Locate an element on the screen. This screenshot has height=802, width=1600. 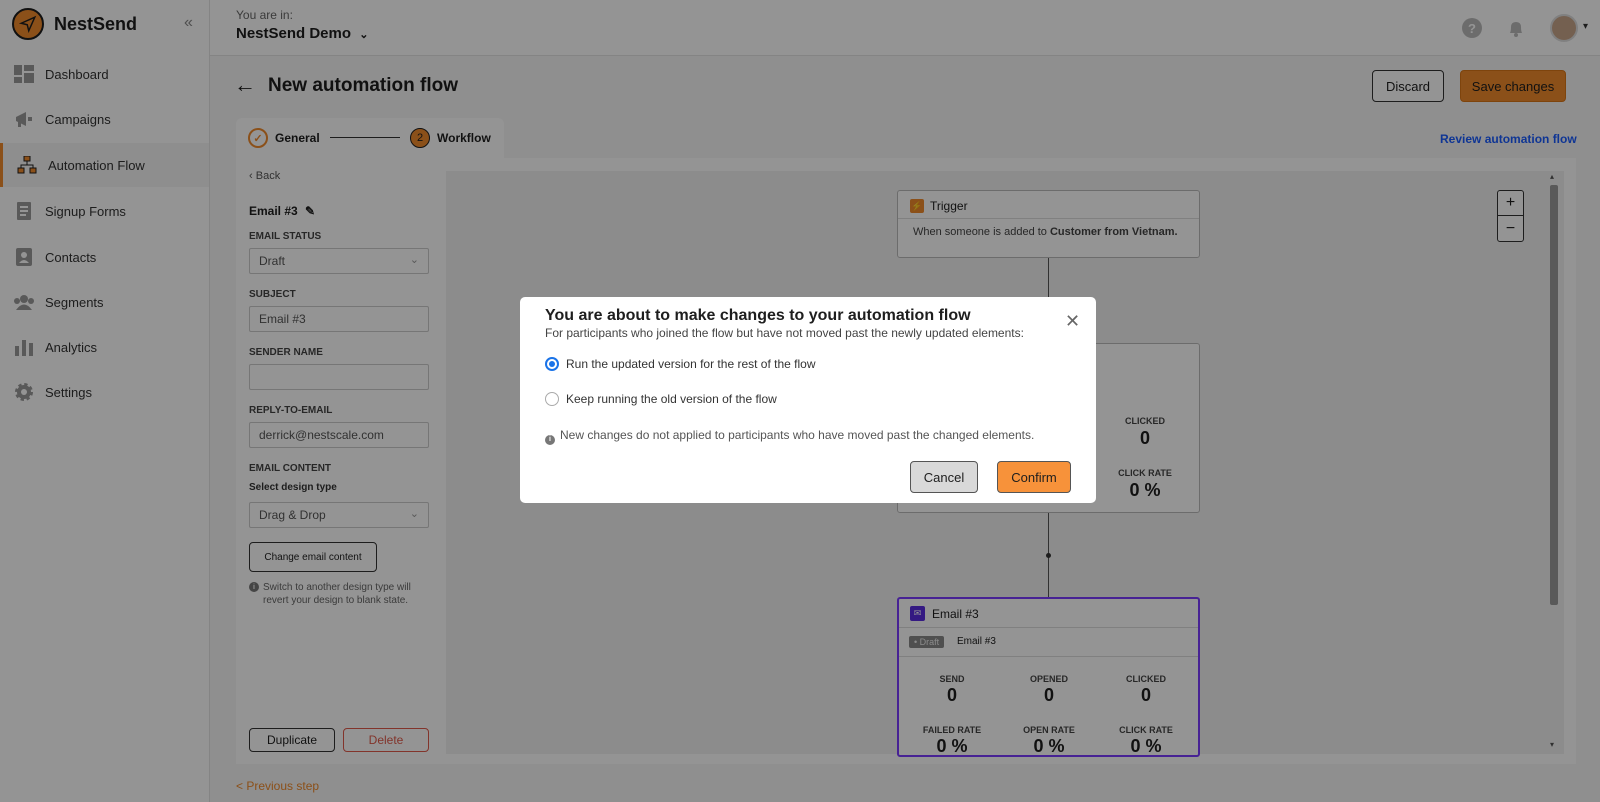
option-keep-old: Keep running the old version of the flow is located at coordinates (661, 399).